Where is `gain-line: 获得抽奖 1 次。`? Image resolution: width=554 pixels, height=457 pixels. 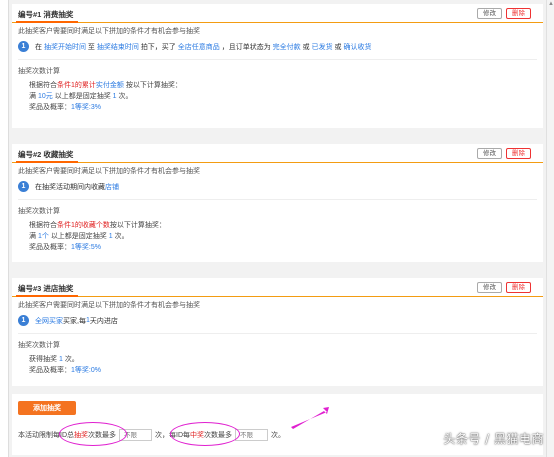
gain-line: 获得抽奖 1 次。 is located at coordinates (277, 359).